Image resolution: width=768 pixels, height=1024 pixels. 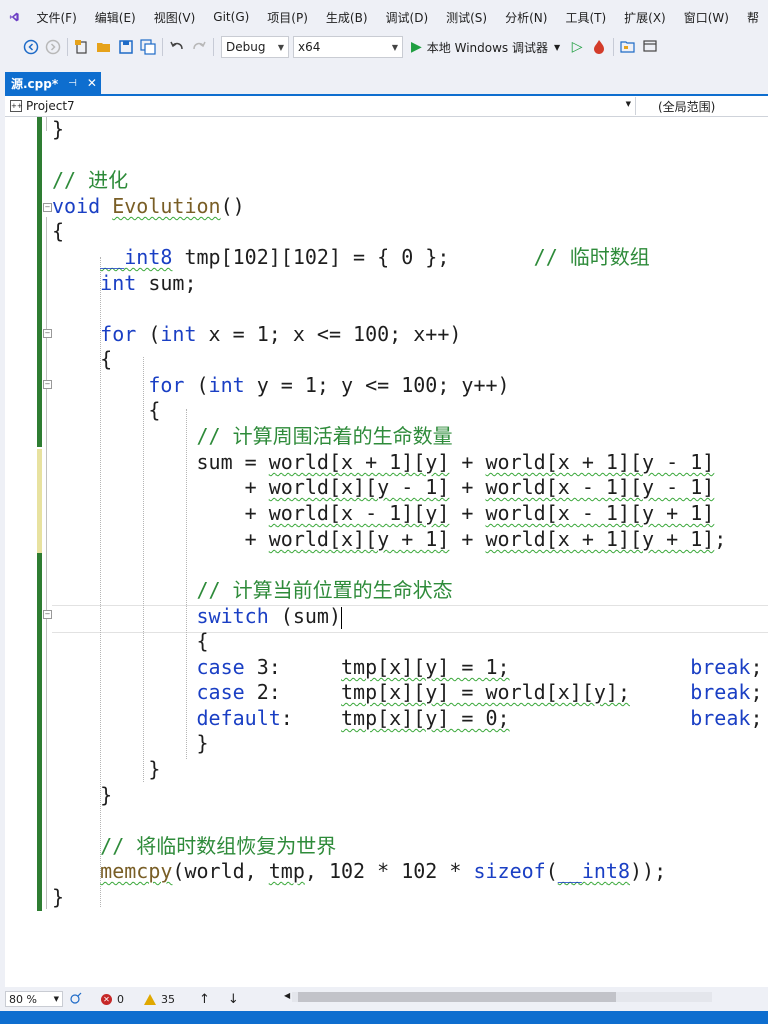 What do you see at coordinates (106, 999) in the screenshot?
I see `error-icon: ✕` at bounding box center [106, 999].